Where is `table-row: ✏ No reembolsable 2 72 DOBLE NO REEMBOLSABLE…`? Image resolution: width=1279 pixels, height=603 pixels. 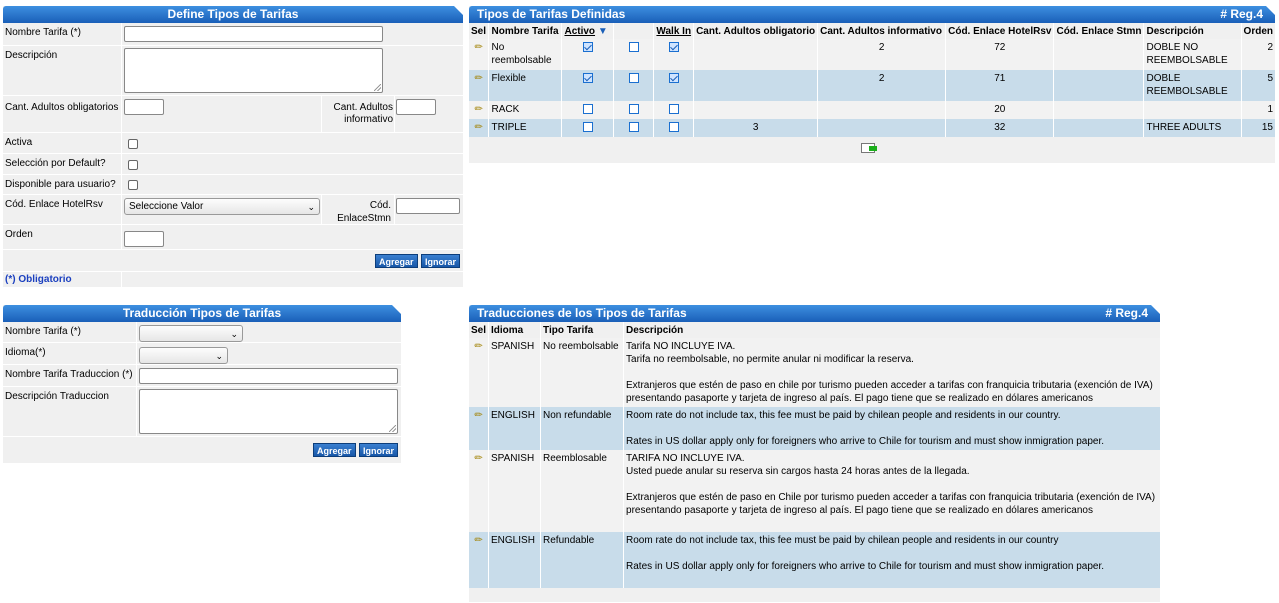 table-row: ✏ No reembolsable 2 72 DOBLE NO REEMBOLSABLE… is located at coordinates (872, 54).